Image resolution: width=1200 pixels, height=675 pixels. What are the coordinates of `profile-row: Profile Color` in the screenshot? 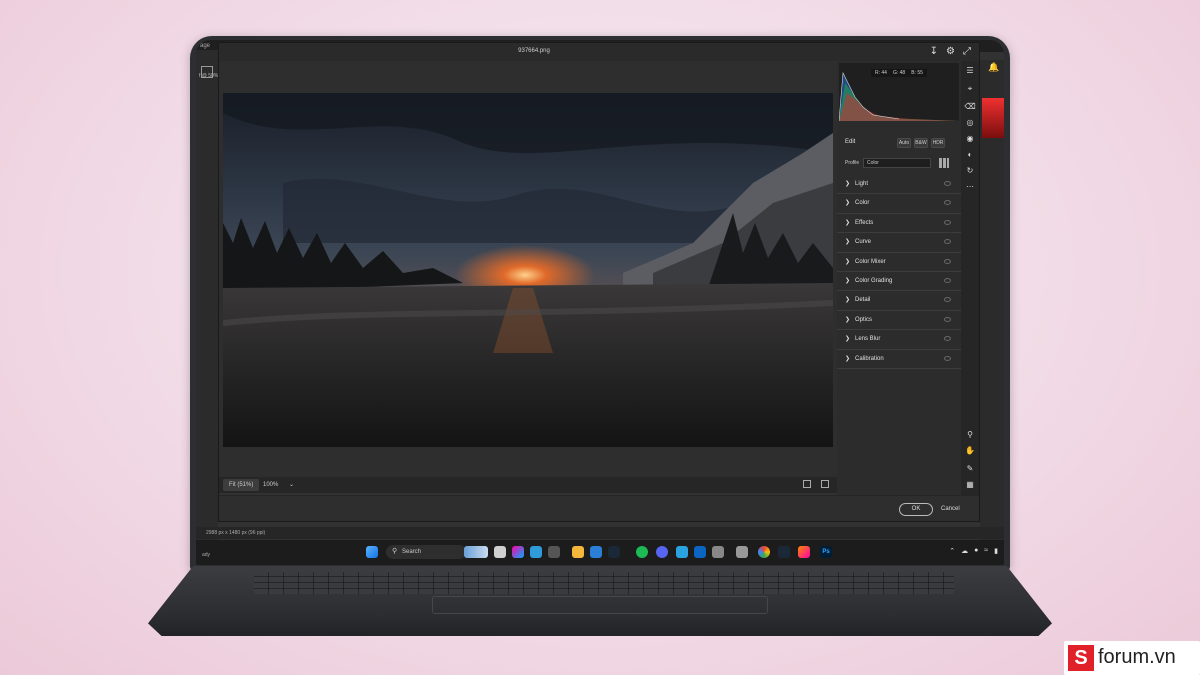 It's located at (899, 164).